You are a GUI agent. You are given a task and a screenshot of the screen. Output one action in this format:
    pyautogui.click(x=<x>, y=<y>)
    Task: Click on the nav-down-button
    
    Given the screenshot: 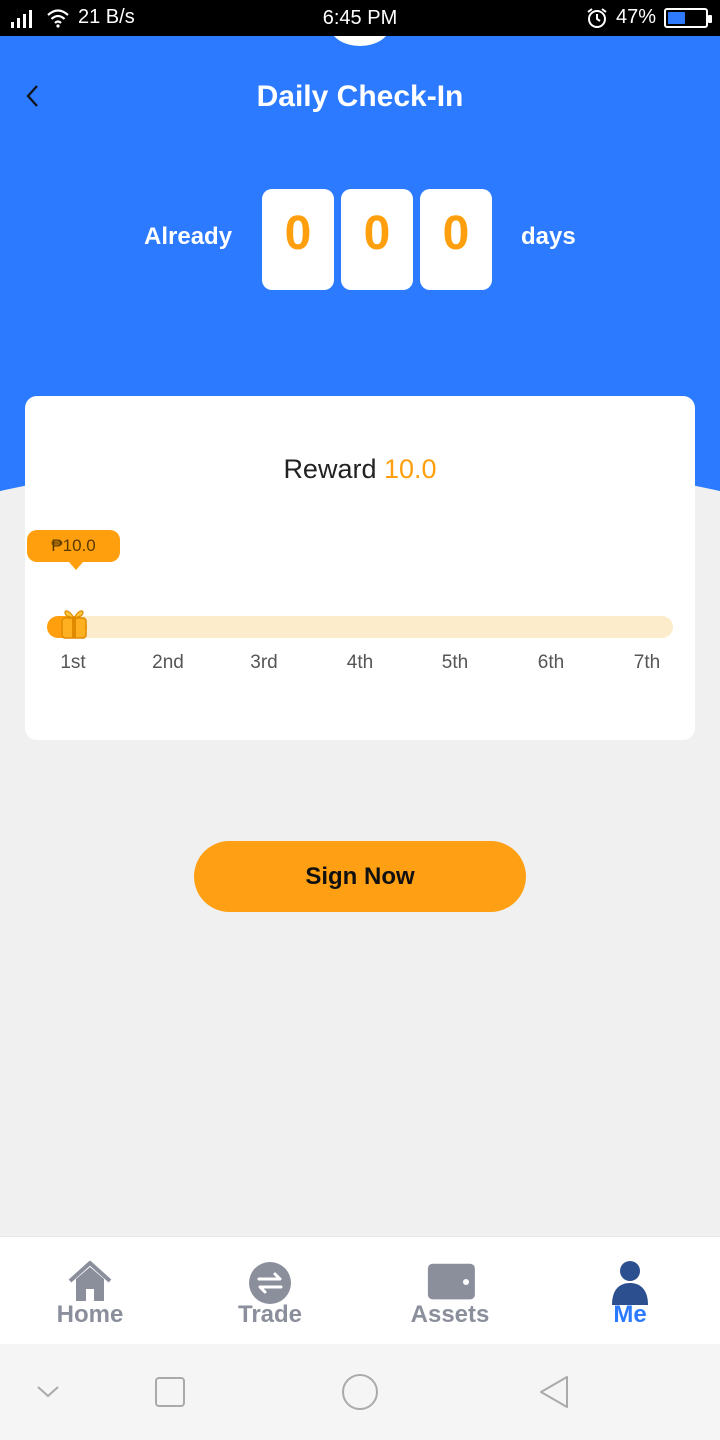 What is the action you would take?
    pyautogui.click(x=48, y=1392)
    